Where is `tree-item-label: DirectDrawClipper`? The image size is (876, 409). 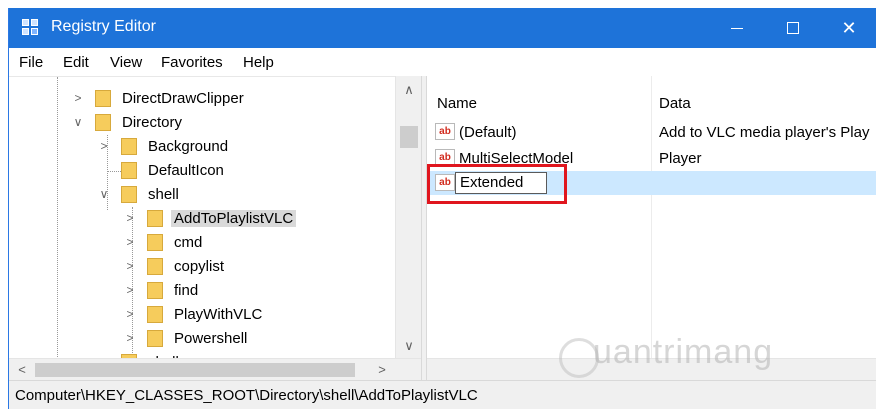
tree-item-label: DirectDrawClipper is located at coordinates (183, 98).